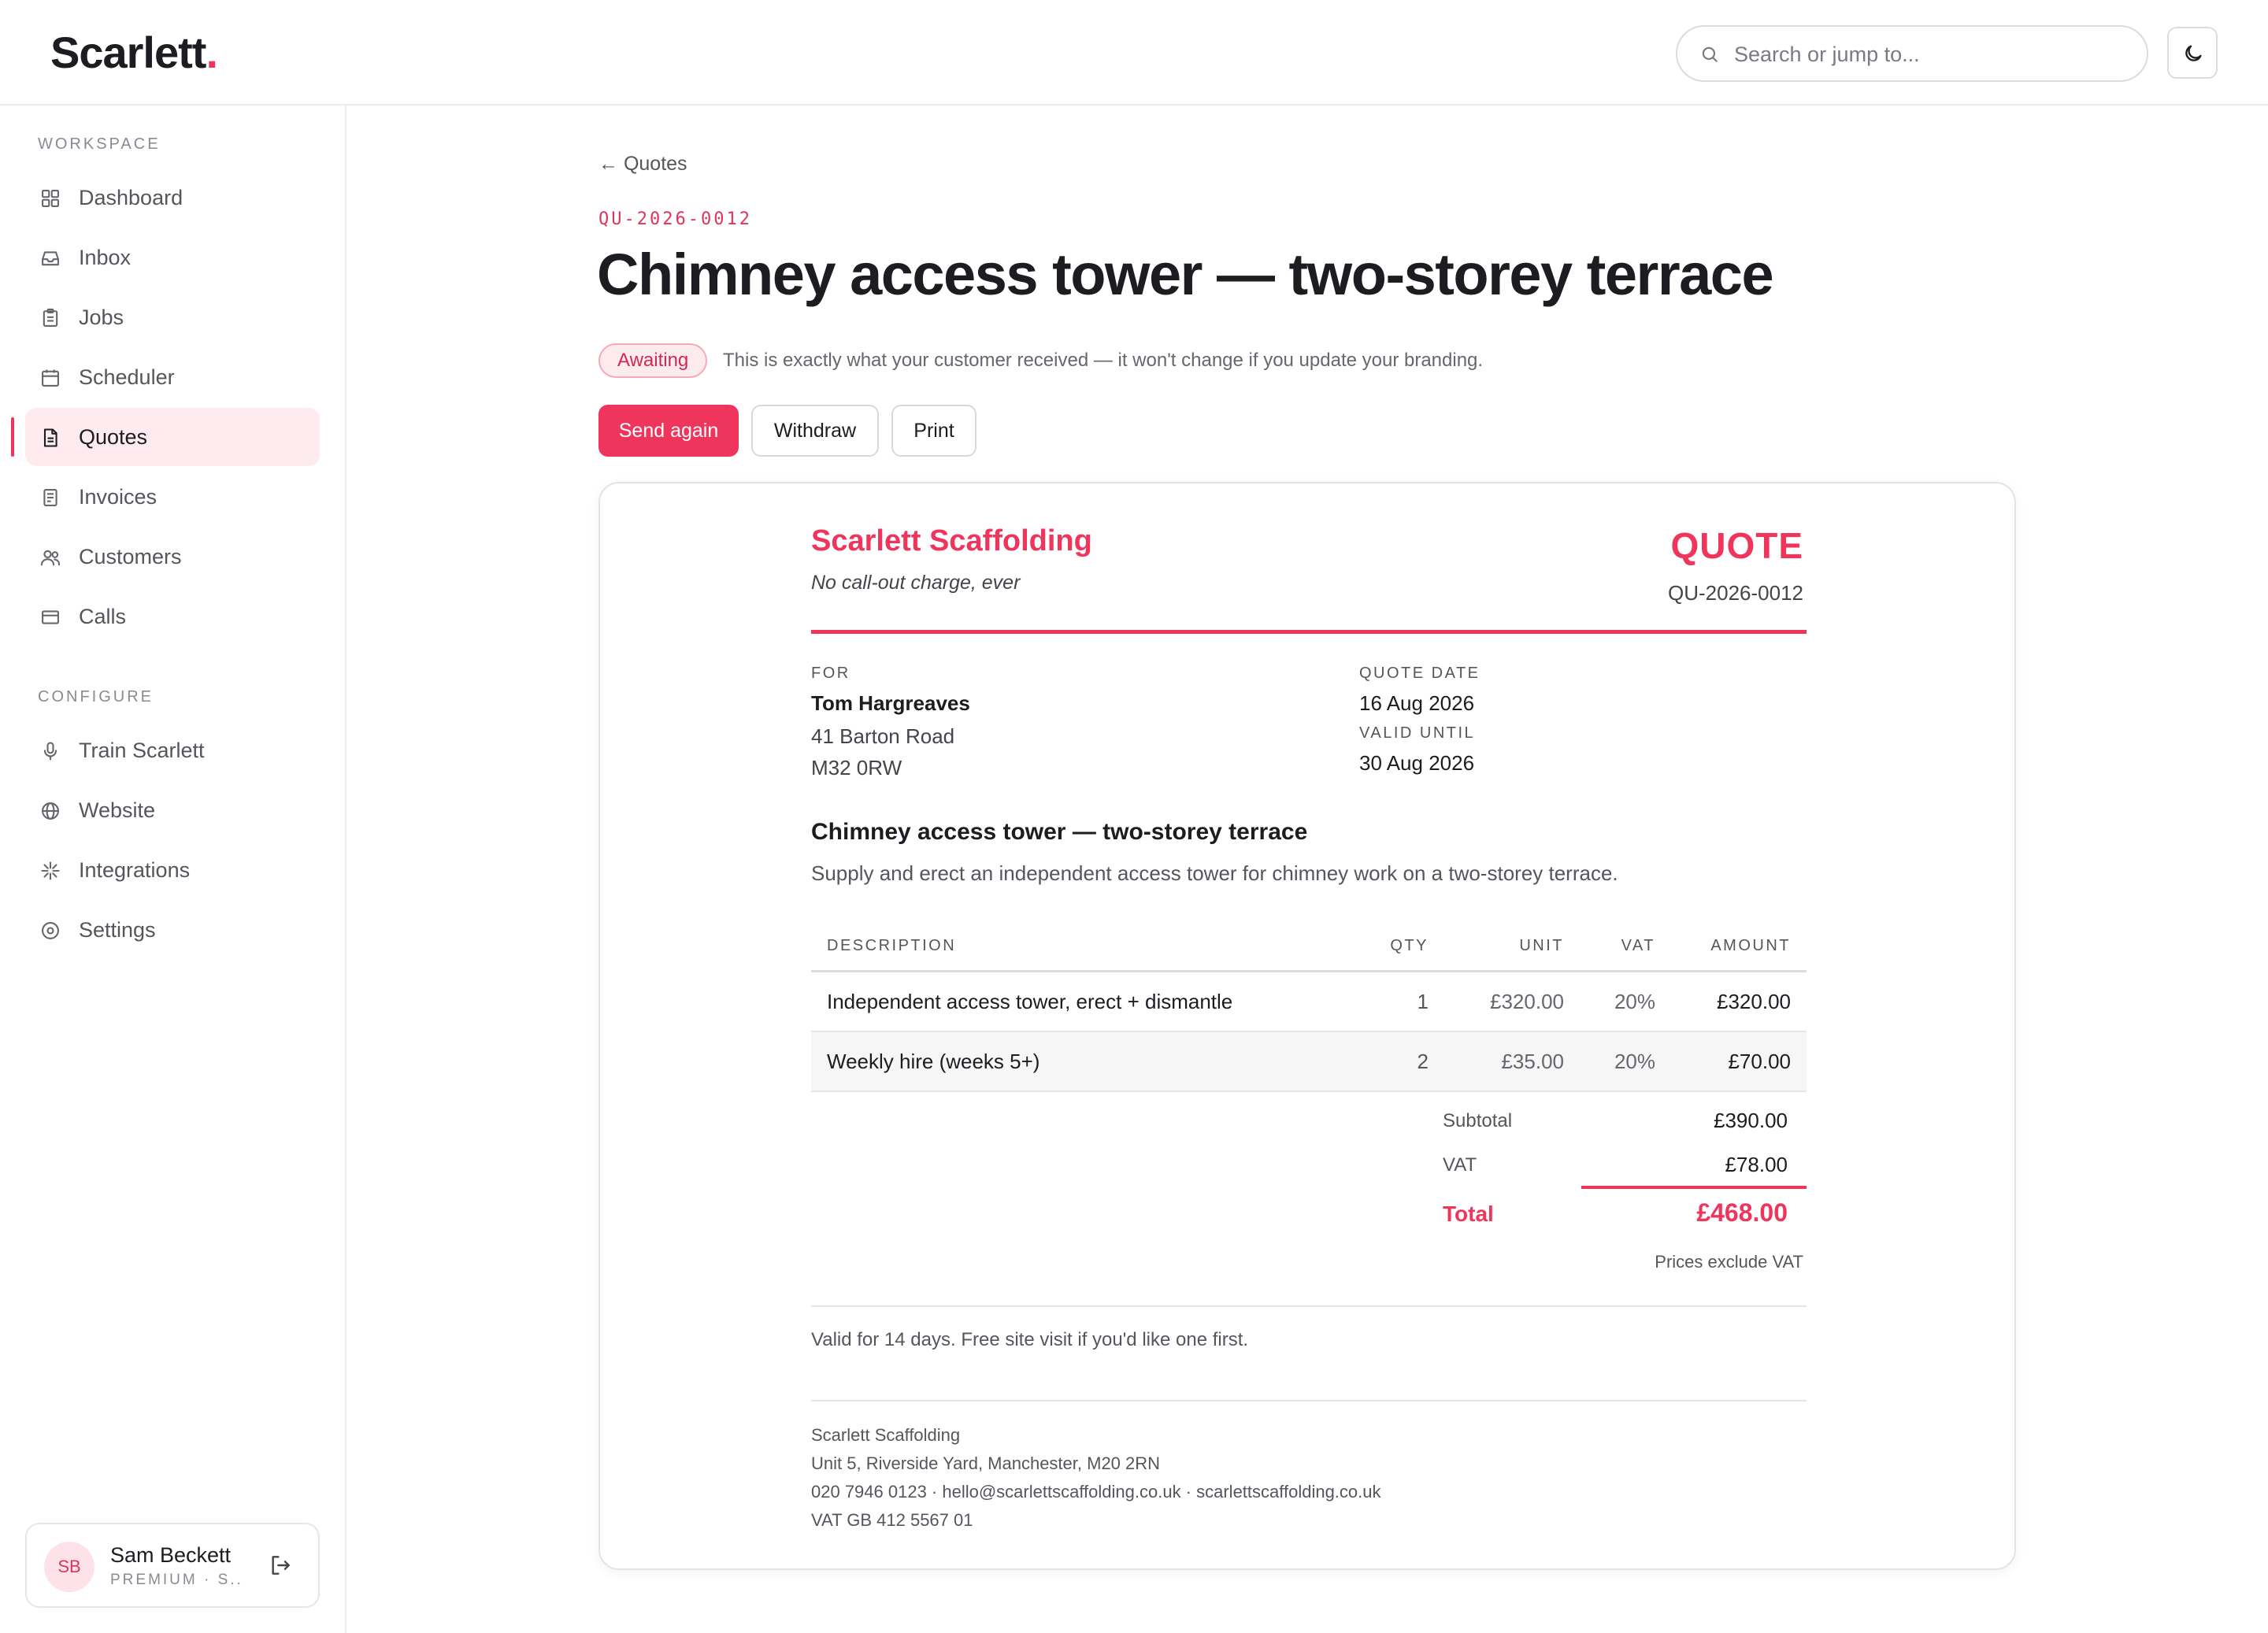  What do you see at coordinates (1409, 945) in the screenshot?
I see `column-header-qty: QTY` at bounding box center [1409, 945].